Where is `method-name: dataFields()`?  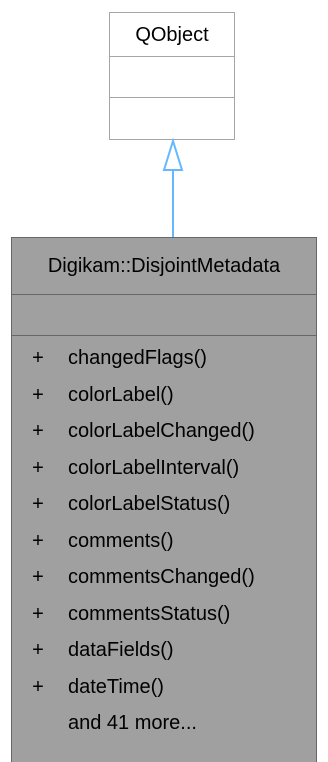
method-name: dataFields() is located at coordinates (121, 650).